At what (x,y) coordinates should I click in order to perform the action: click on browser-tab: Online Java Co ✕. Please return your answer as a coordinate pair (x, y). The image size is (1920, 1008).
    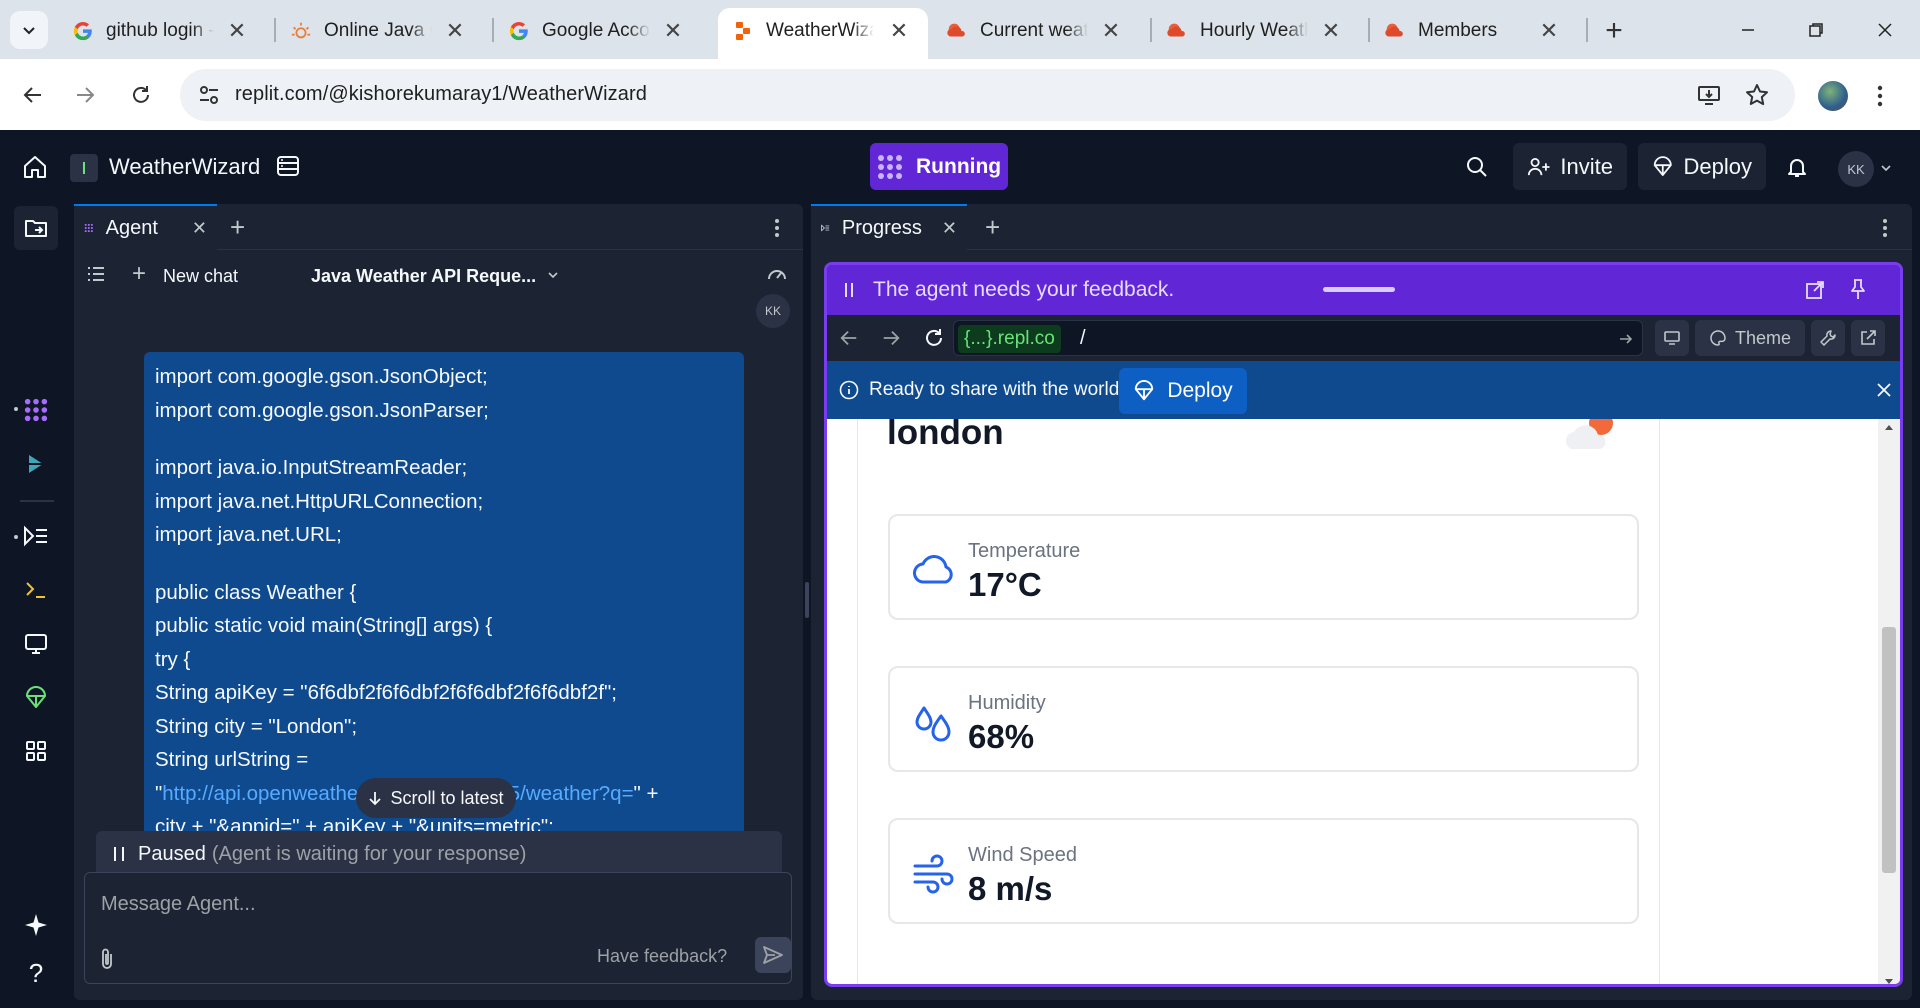
    Looking at the image, I should click on (380, 33).